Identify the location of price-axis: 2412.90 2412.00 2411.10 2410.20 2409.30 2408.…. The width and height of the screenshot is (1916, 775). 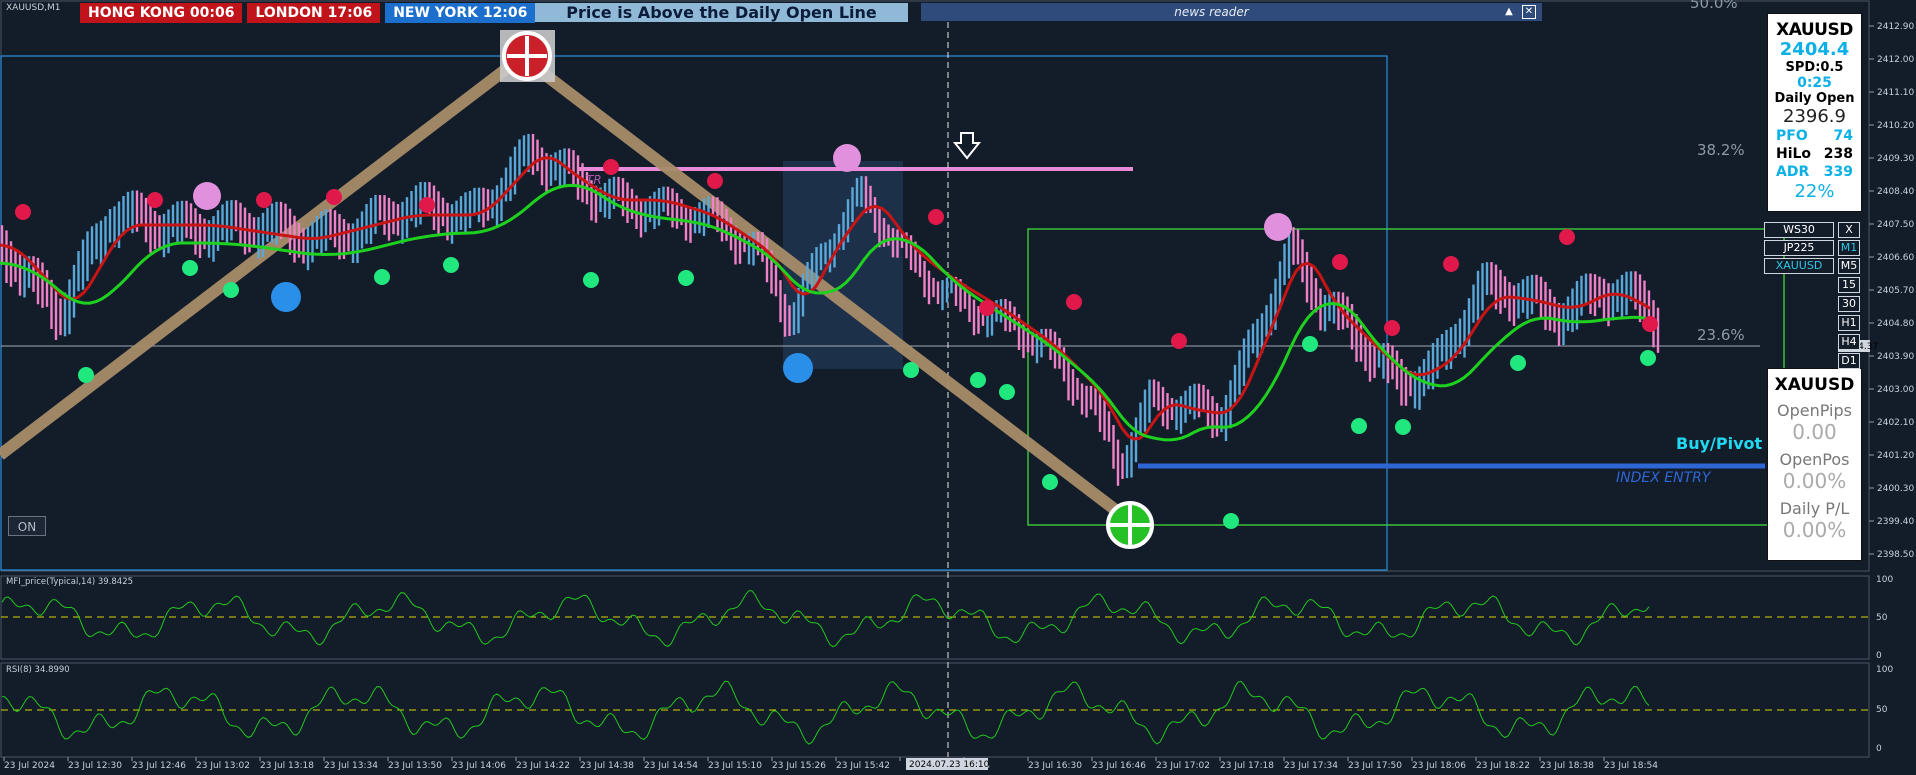
(1891, 291).